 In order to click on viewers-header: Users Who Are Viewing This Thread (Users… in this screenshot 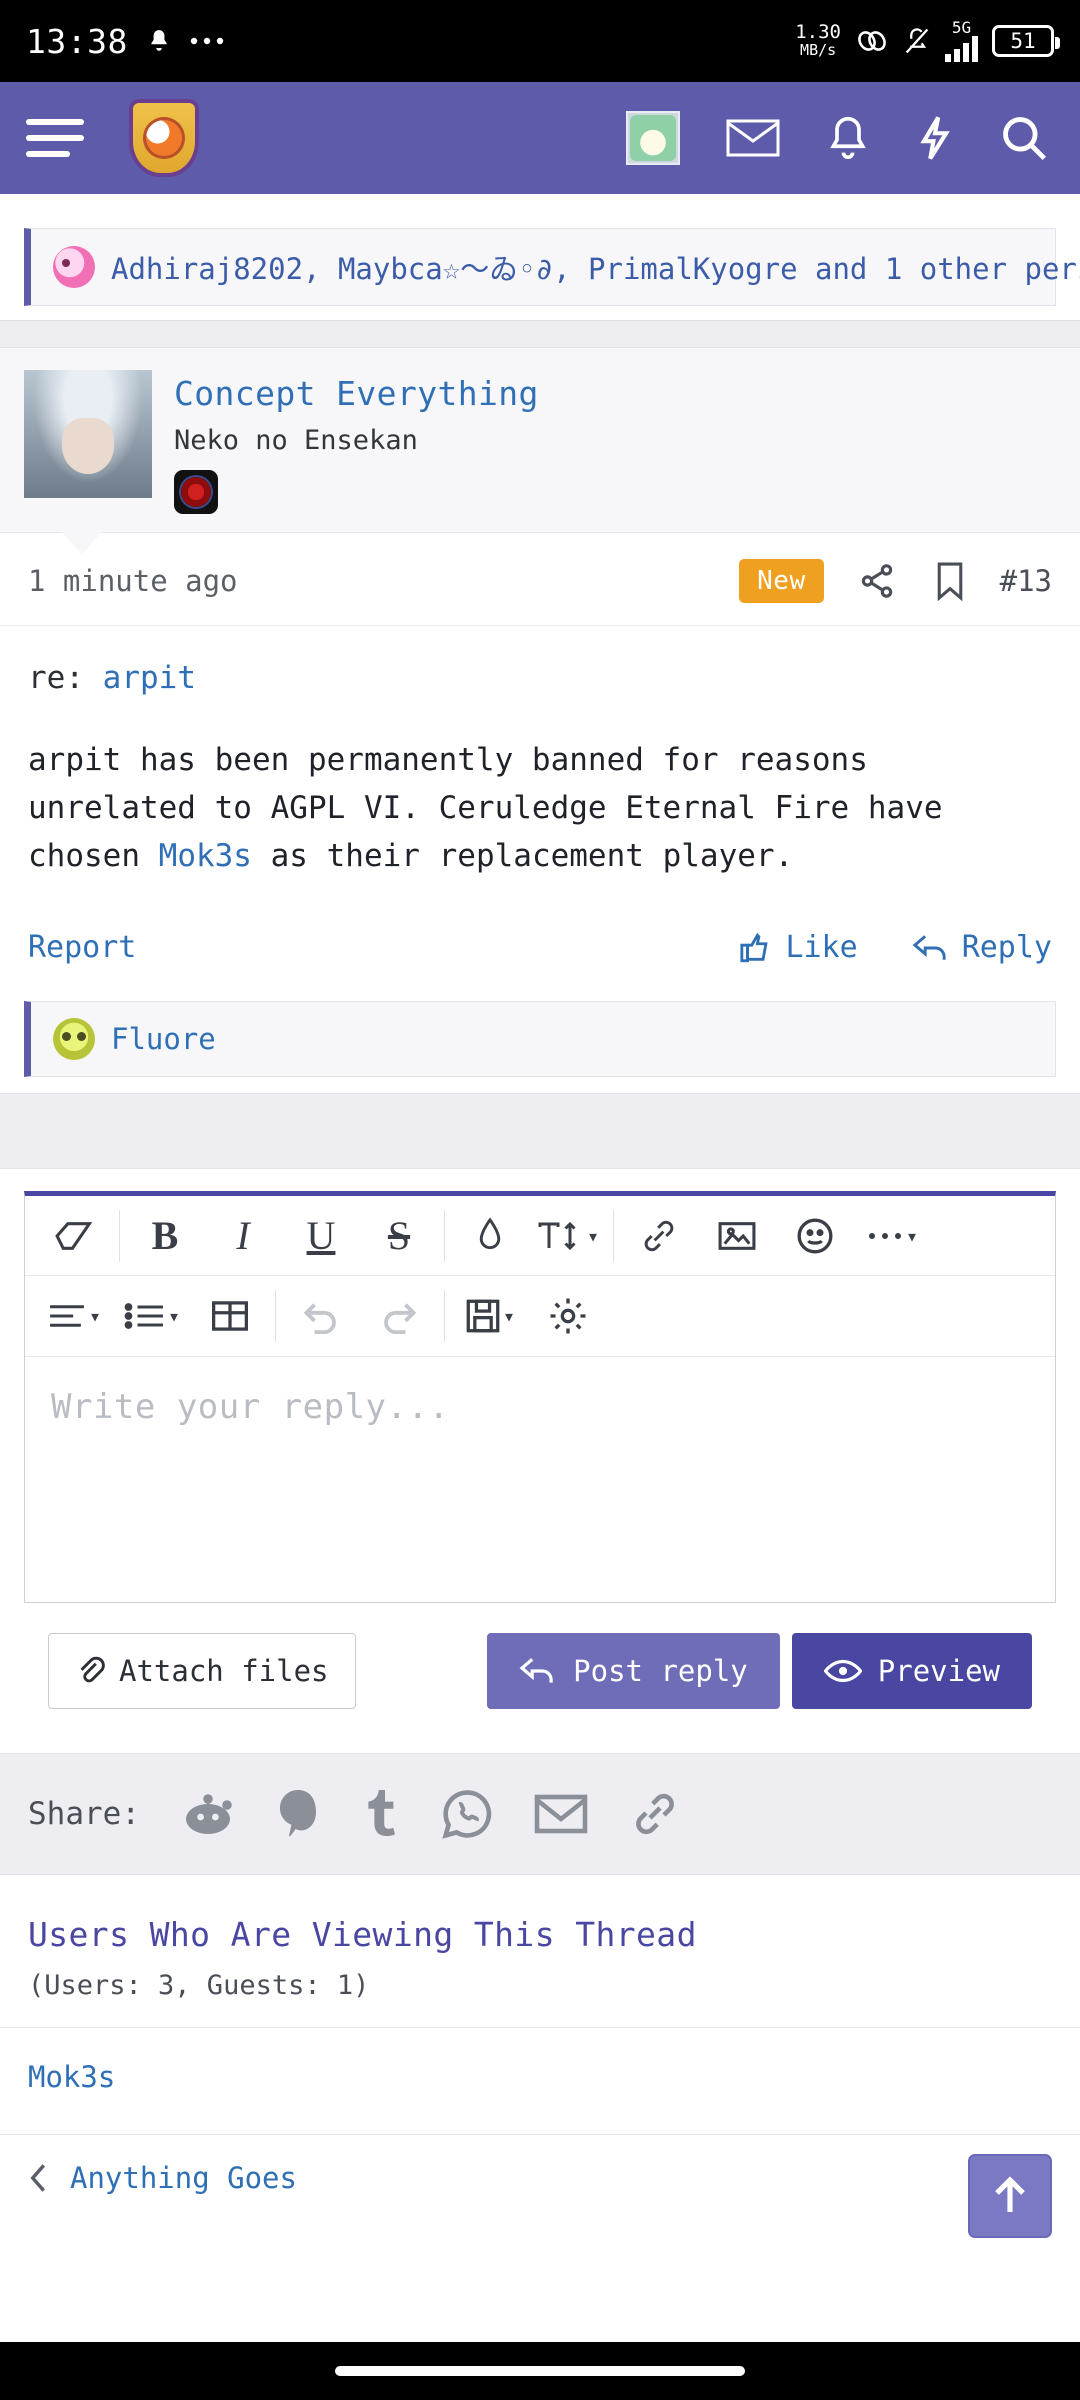, I will do `click(540, 1952)`.